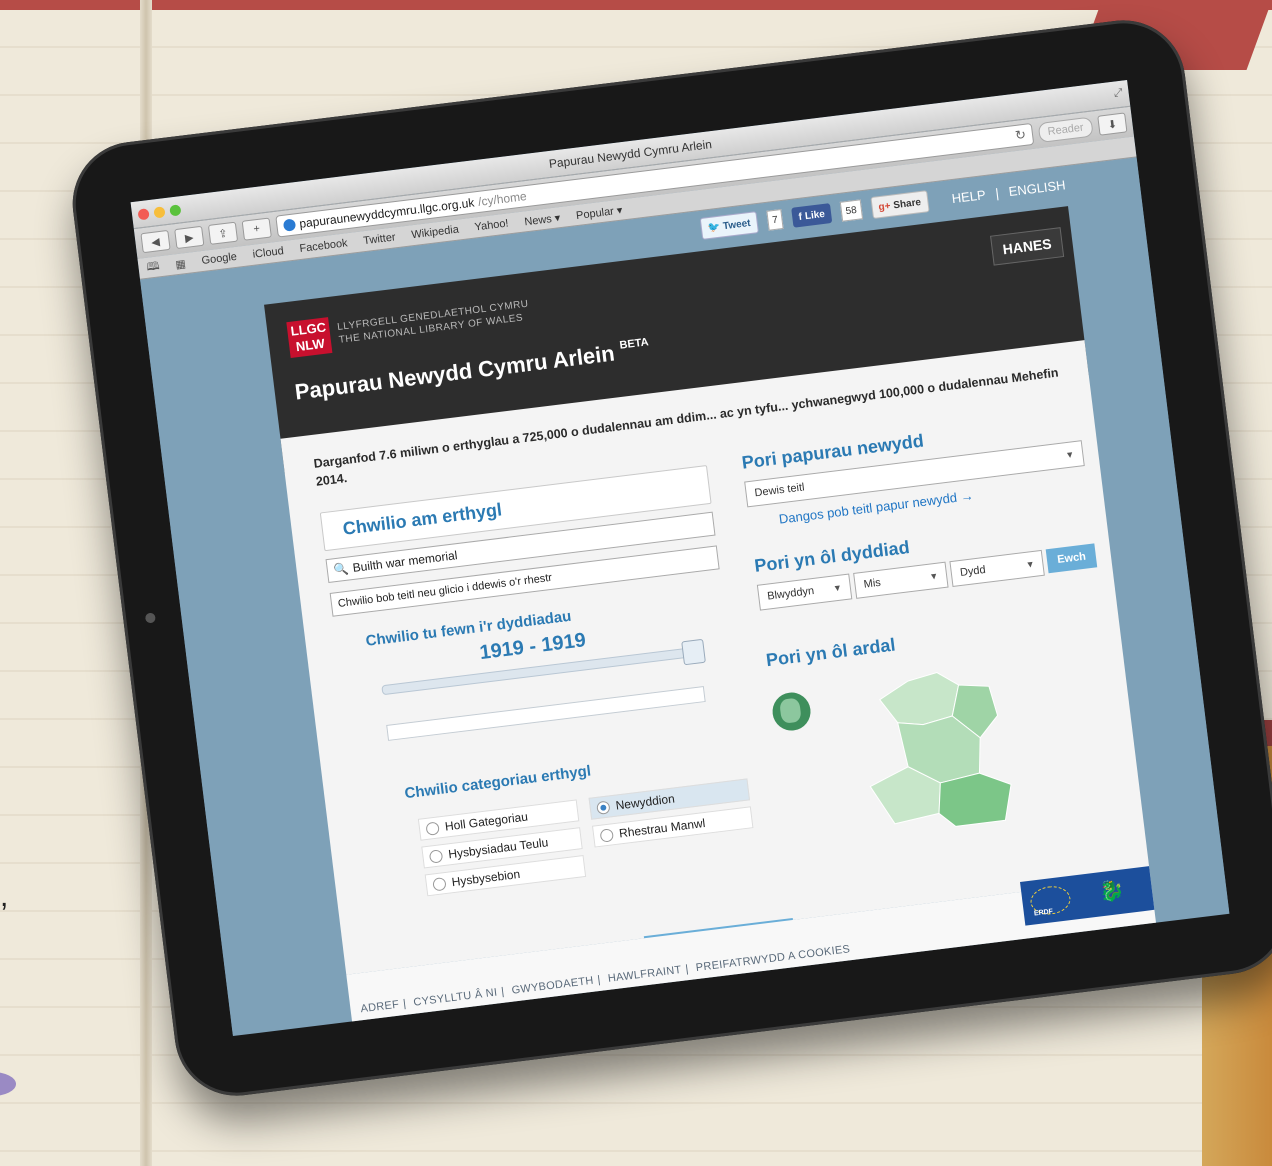 The width and height of the screenshot is (1272, 1166). Describe the element at coordinates (310, 345) in the screenshot. I see `logo-line2: NLW` at that location.